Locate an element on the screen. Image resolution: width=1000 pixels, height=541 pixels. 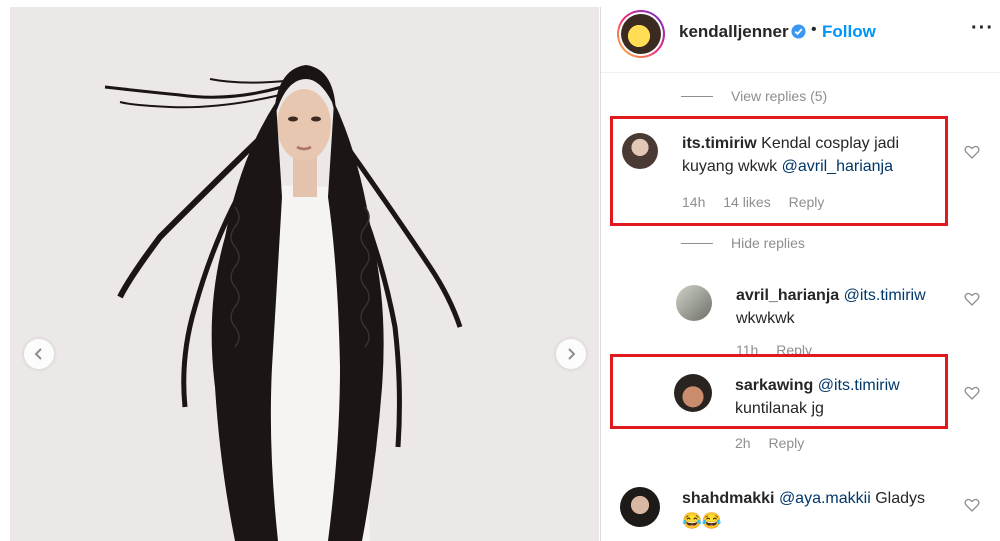
reply-username: sarkawing is located at coordinates (774, 385).